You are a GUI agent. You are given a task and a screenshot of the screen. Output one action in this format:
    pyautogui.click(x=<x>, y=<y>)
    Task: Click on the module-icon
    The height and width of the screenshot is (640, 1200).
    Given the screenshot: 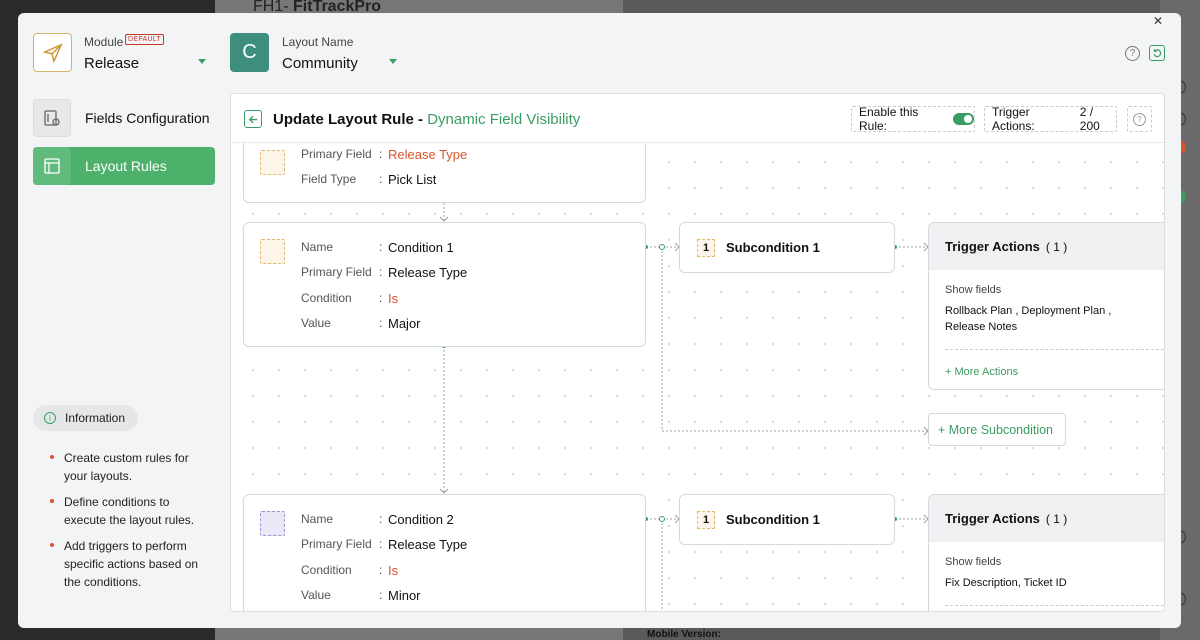 What is the action you would take?
    pyautogui.click(x=52, y=52)
    